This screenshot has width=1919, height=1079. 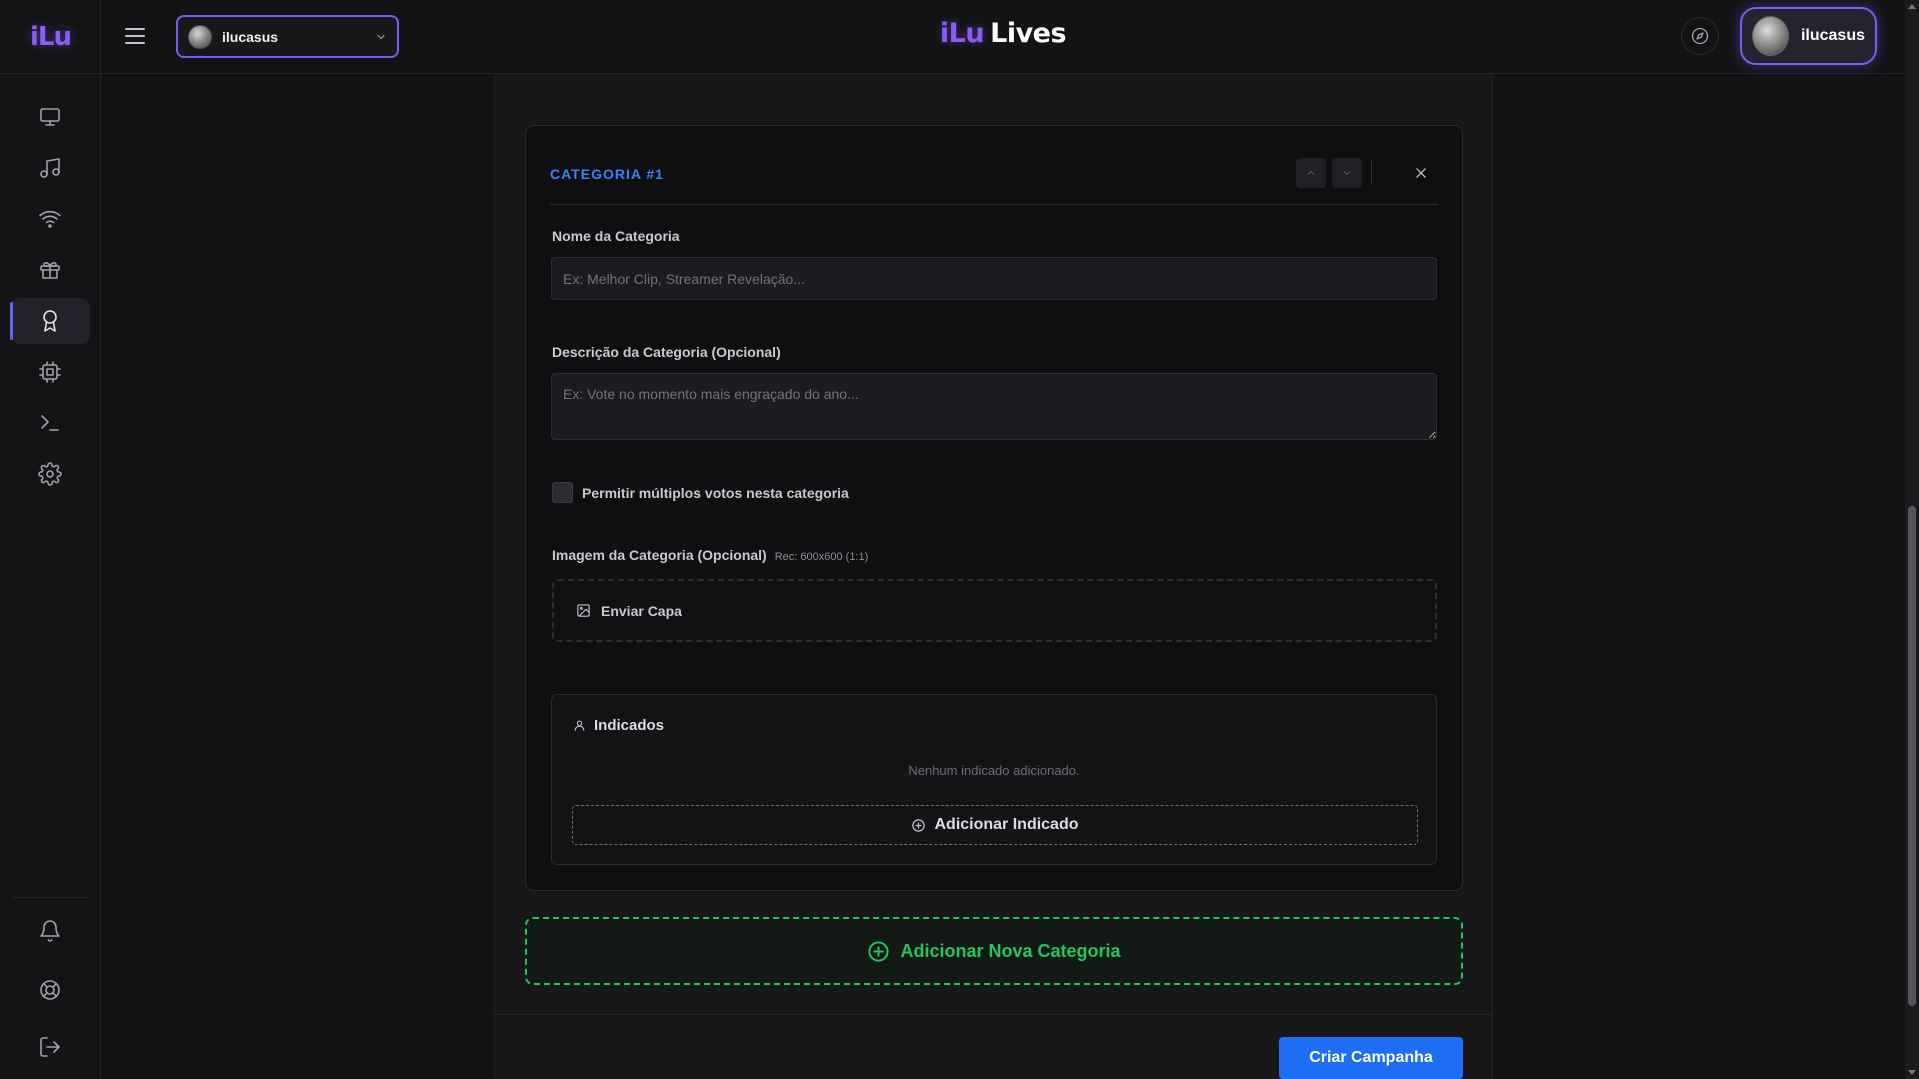 I want to click on brand-prefix: iLu, so click(x=962, y=33).